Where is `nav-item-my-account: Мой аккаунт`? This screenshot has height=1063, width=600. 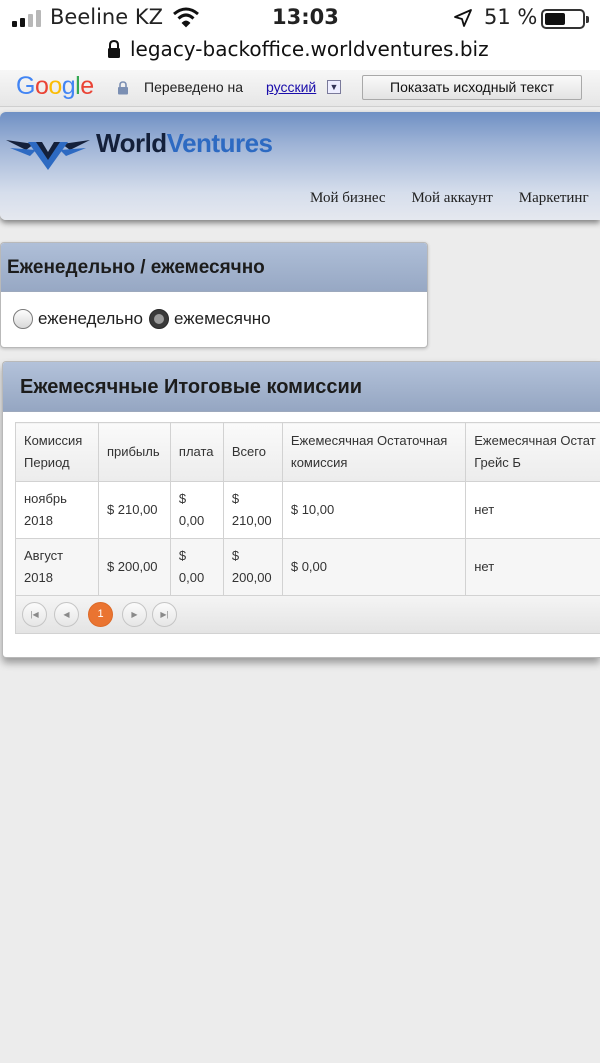 nav-item-my-account: Мой аккаунт is located at coordinates (452, 198).